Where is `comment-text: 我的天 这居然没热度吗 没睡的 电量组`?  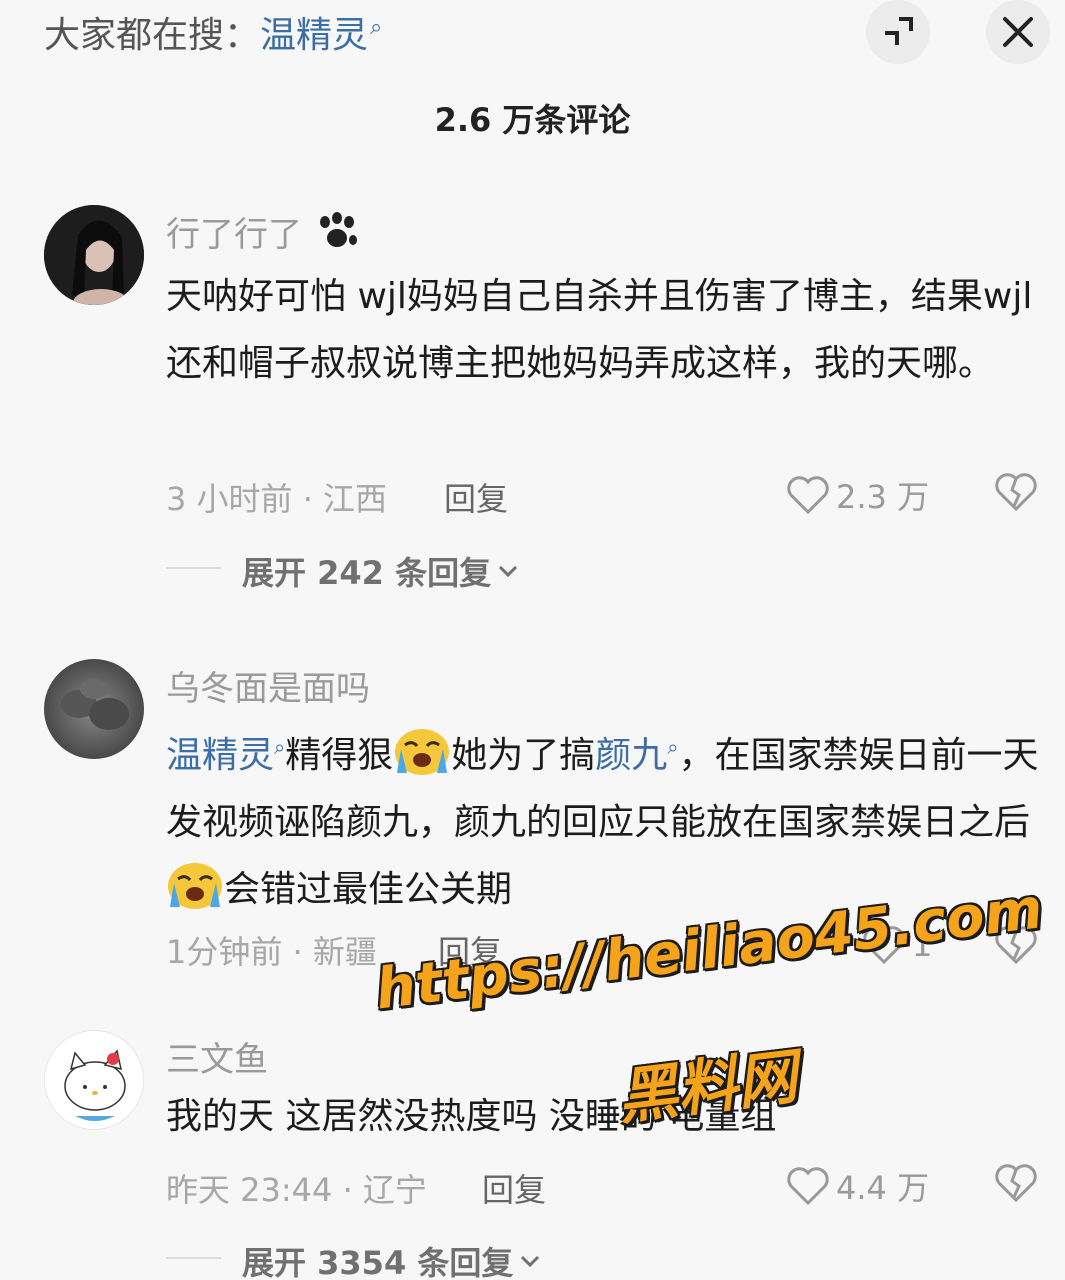
comment-text: 我的天 这居然没热度吗 没睡的 电量组 is located at coordinates (471, 1116).